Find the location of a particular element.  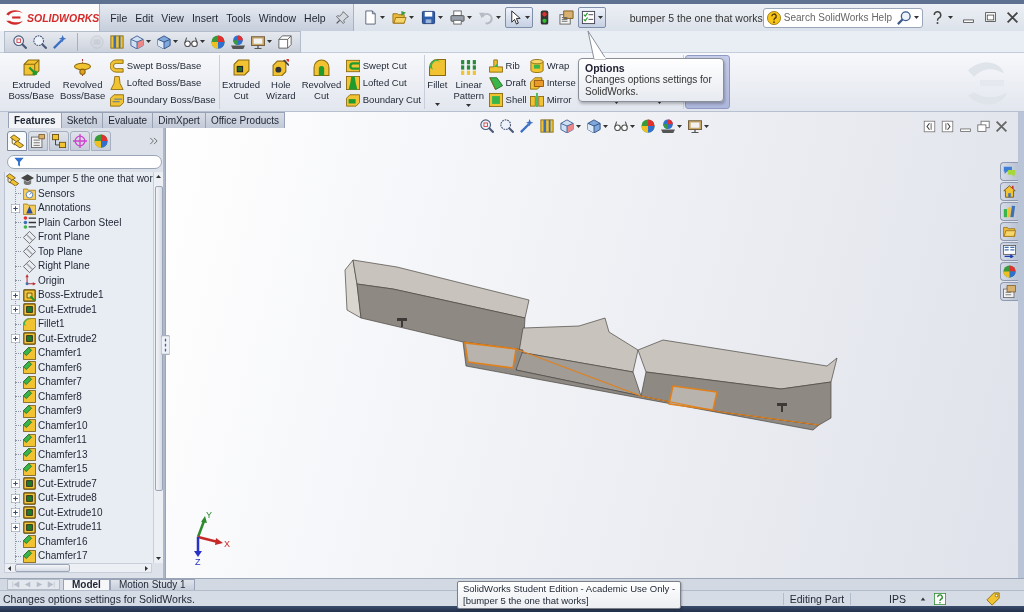

ribbon-button: Boundary Cut is located at coordinates (383, 99).